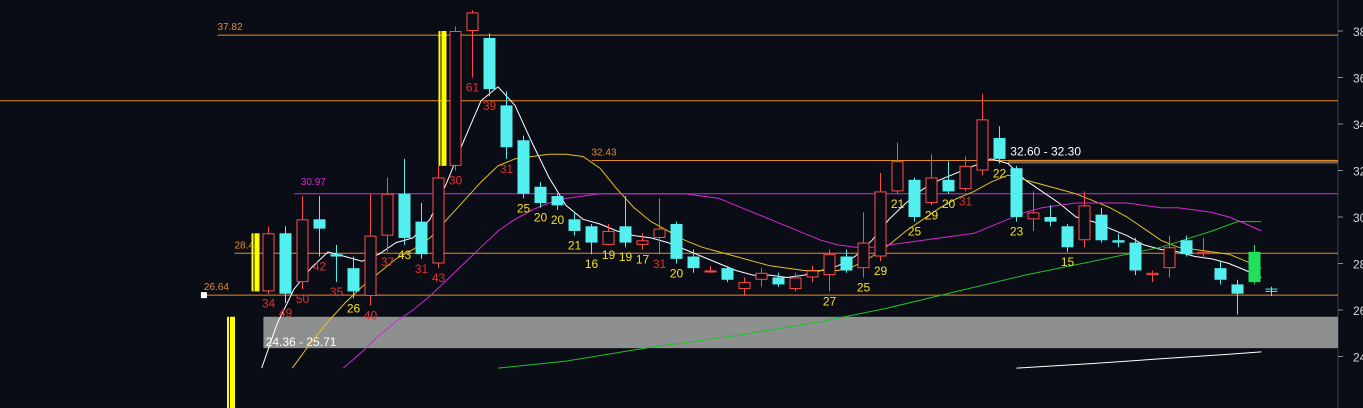 Image resolution: width=1363 pixels, height=408 pixels. What do you see at coordinates (643, 260) in the screenshot?
I see `candle-count-label: 17` at bounding box center [643, 260].